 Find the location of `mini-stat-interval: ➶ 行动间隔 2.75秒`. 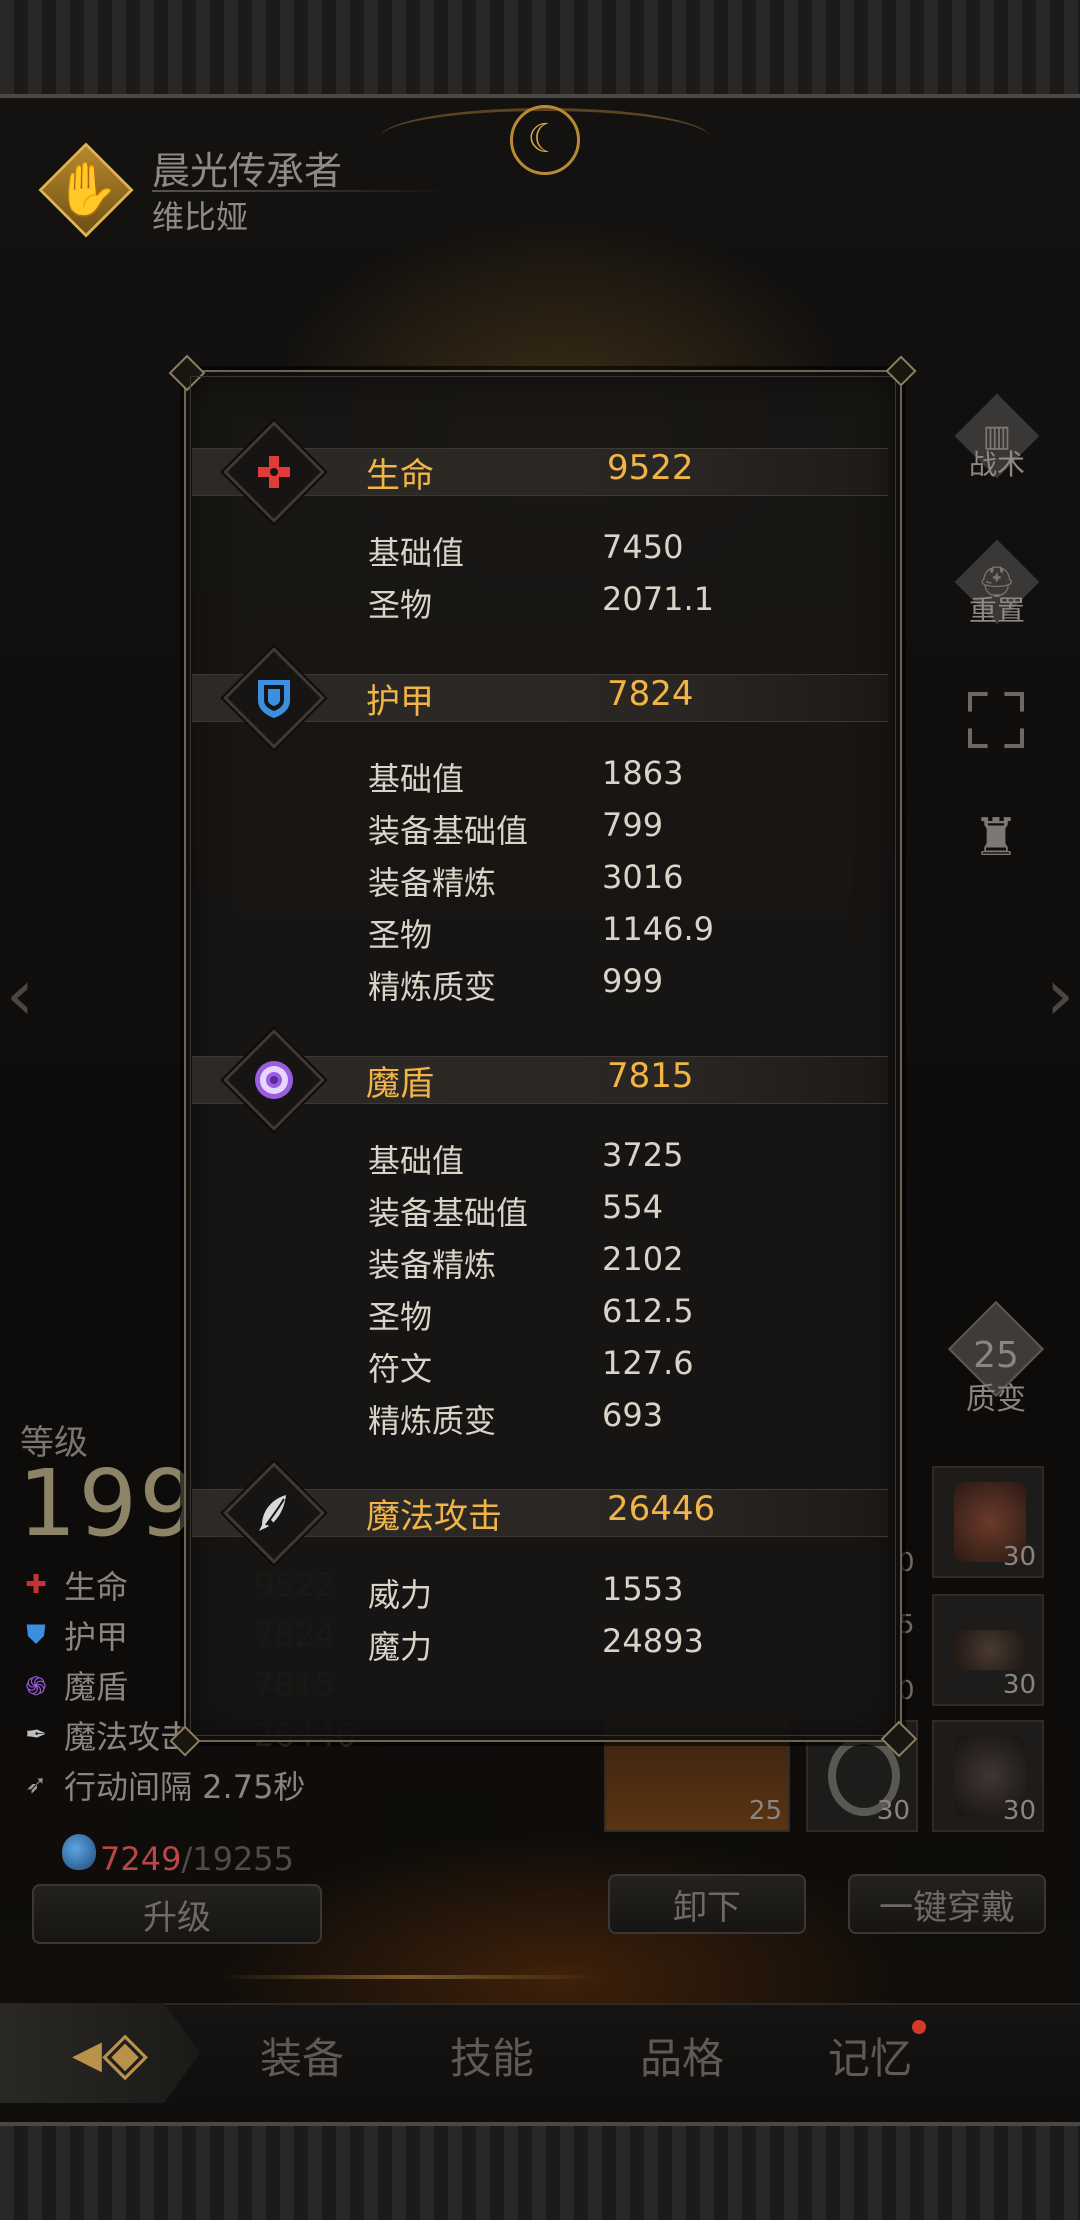

mini-stat-interval: ➶ 行动间隔 2.75秒 is located at coordinates (163, 1785).